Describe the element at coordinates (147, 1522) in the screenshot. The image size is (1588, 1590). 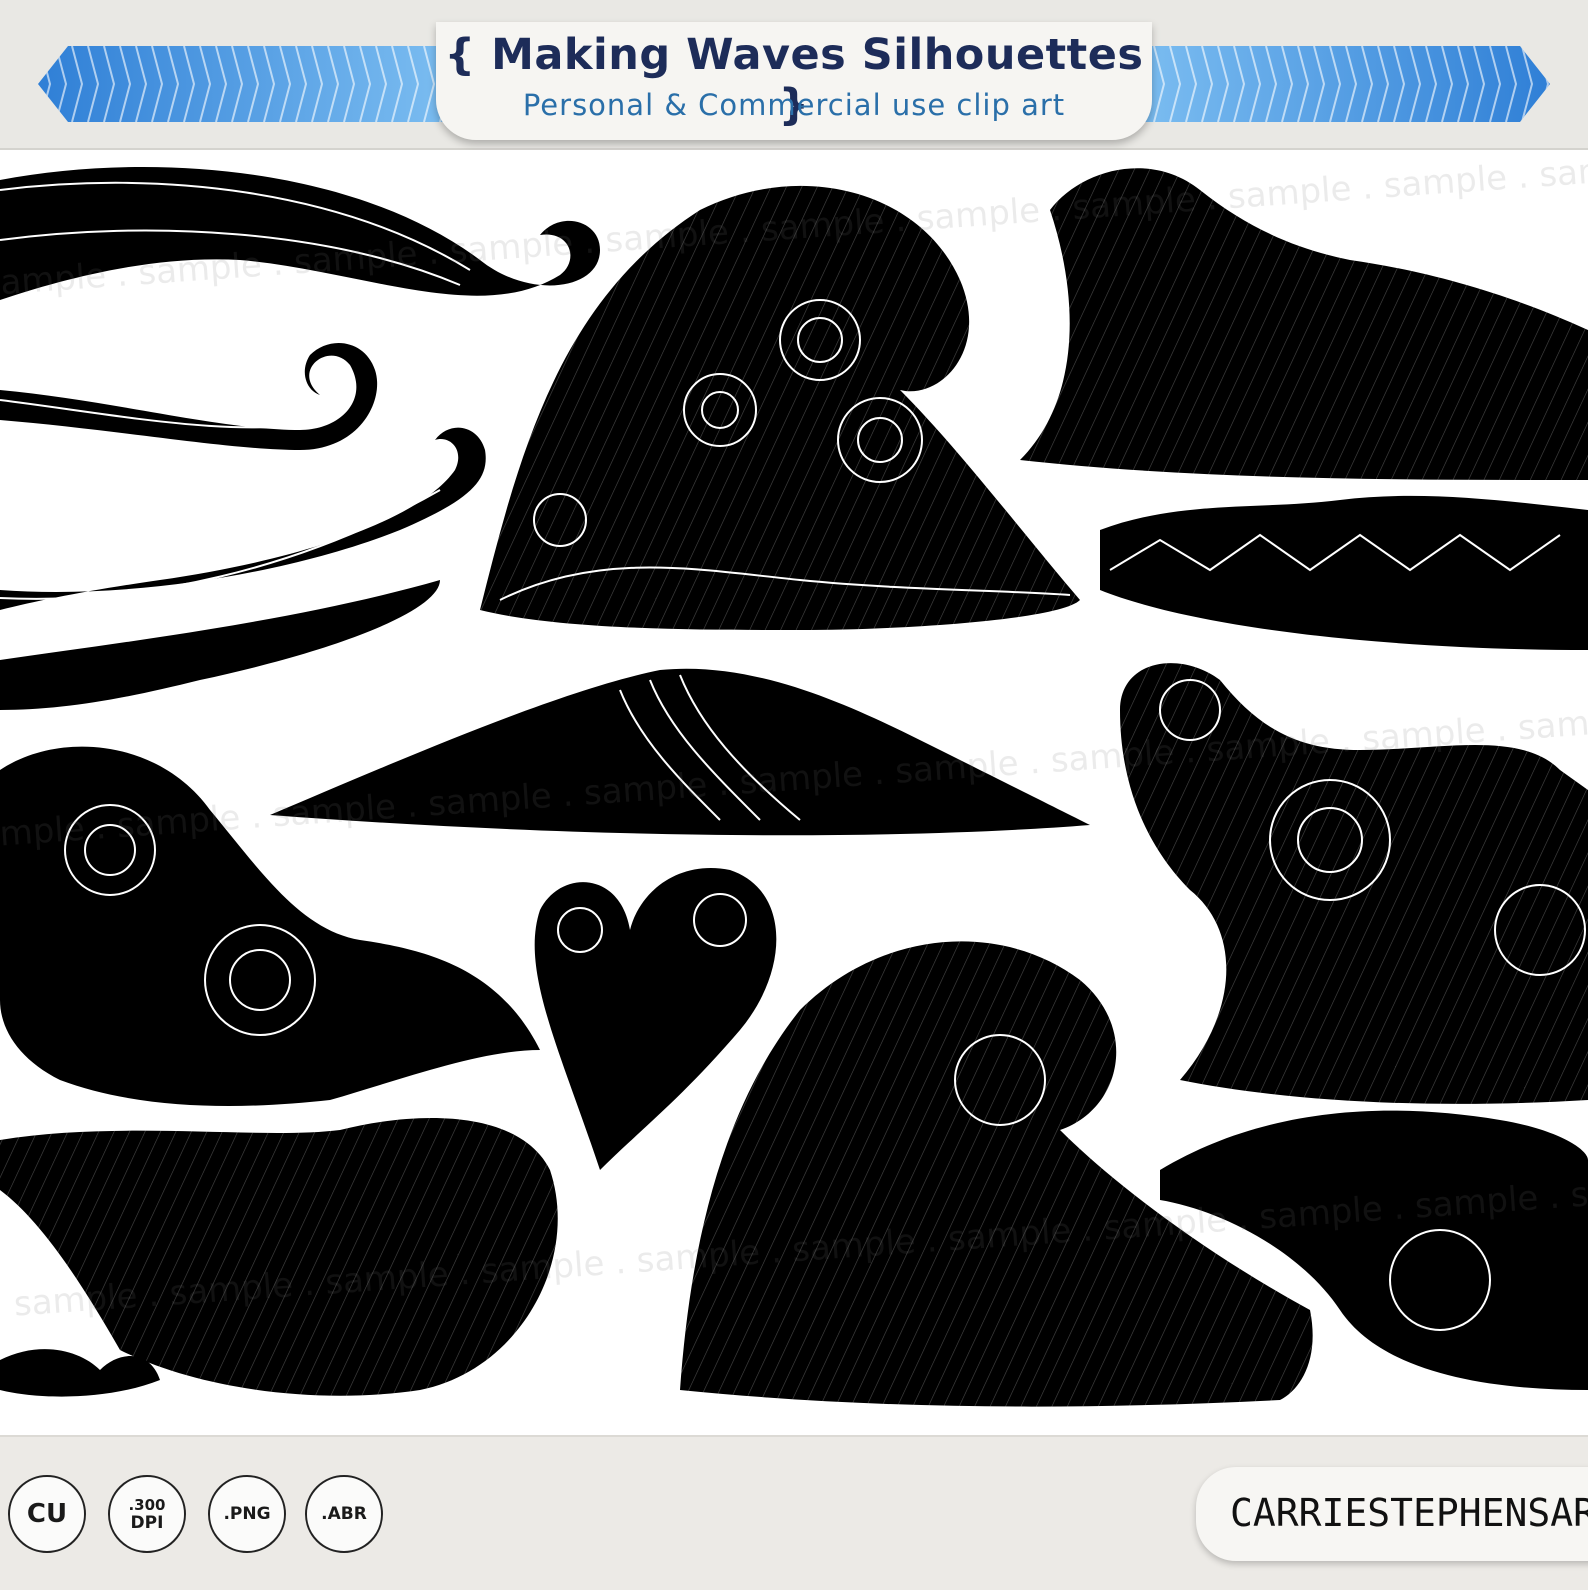
I see `badge-sublabel: DPI` at that location.